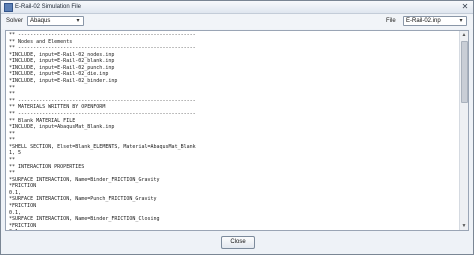  I want to click on code-line: *INCLUDE, input=E-Rail-02_blank.inp, so click(62, 61).